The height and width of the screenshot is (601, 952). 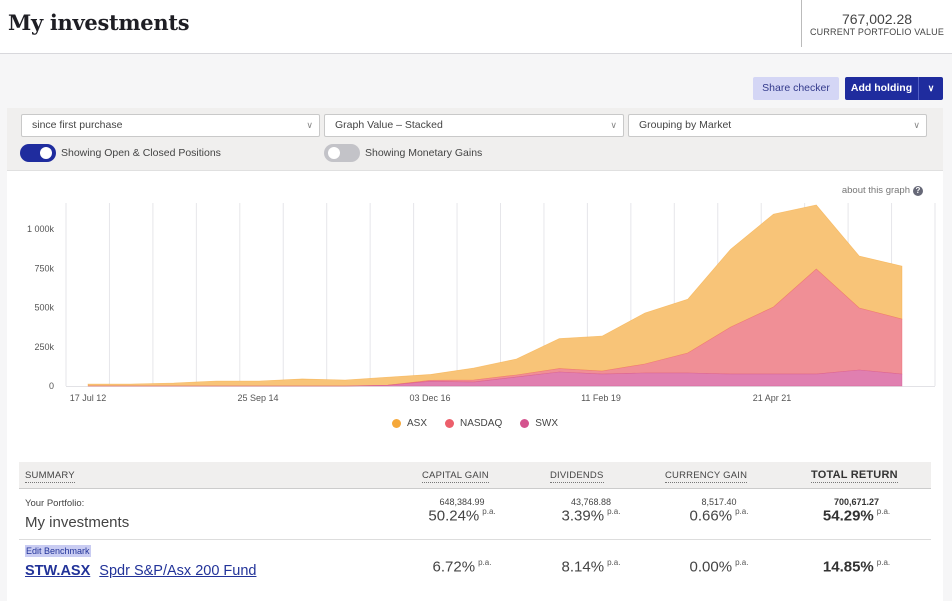 What do you see at coordinates (481, 423) in the screenshot?
I see `legend-label: NASDAQ` at bounding box center [481, 423].